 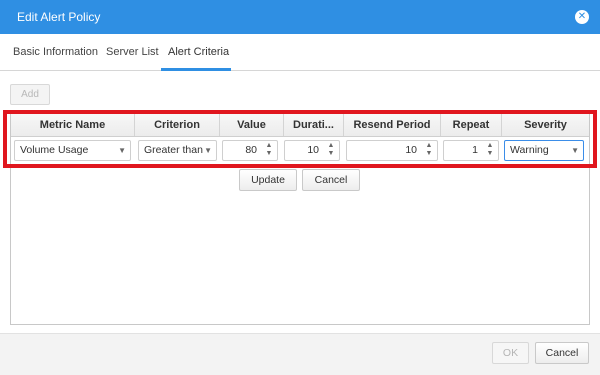 I want to click on duration-stepper: 10 ▲ ▼, so click(x=312, y=150).